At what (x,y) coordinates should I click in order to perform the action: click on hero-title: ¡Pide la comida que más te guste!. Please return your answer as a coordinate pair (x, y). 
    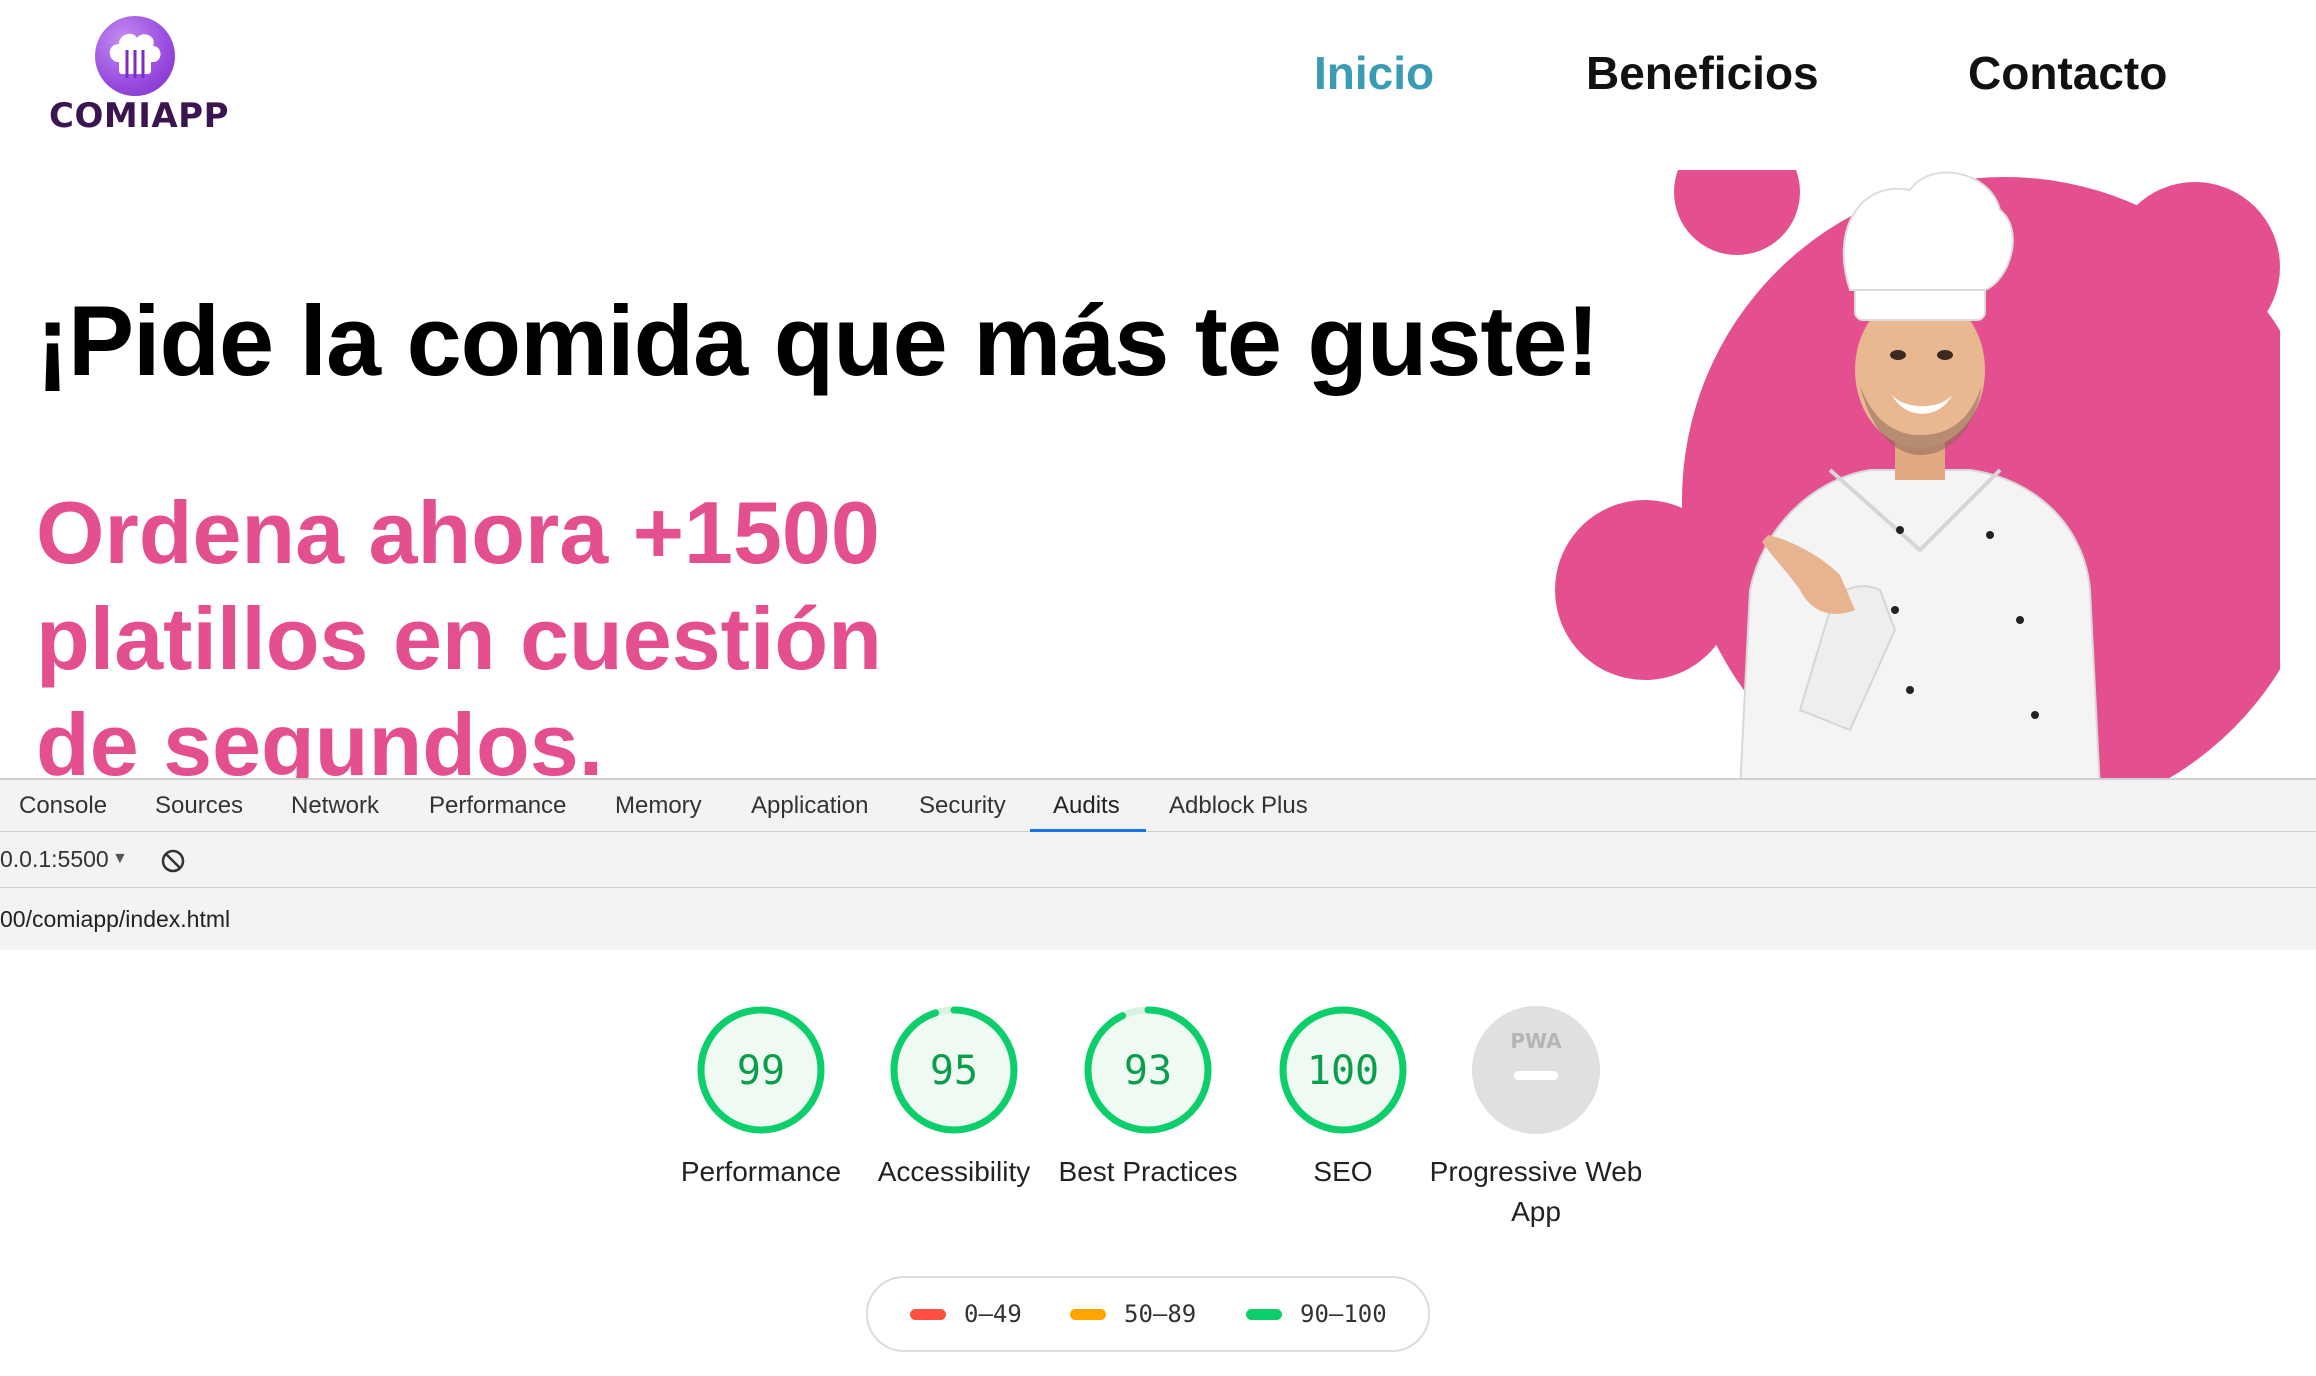
    Looking at the image, I should click on (817, 340).